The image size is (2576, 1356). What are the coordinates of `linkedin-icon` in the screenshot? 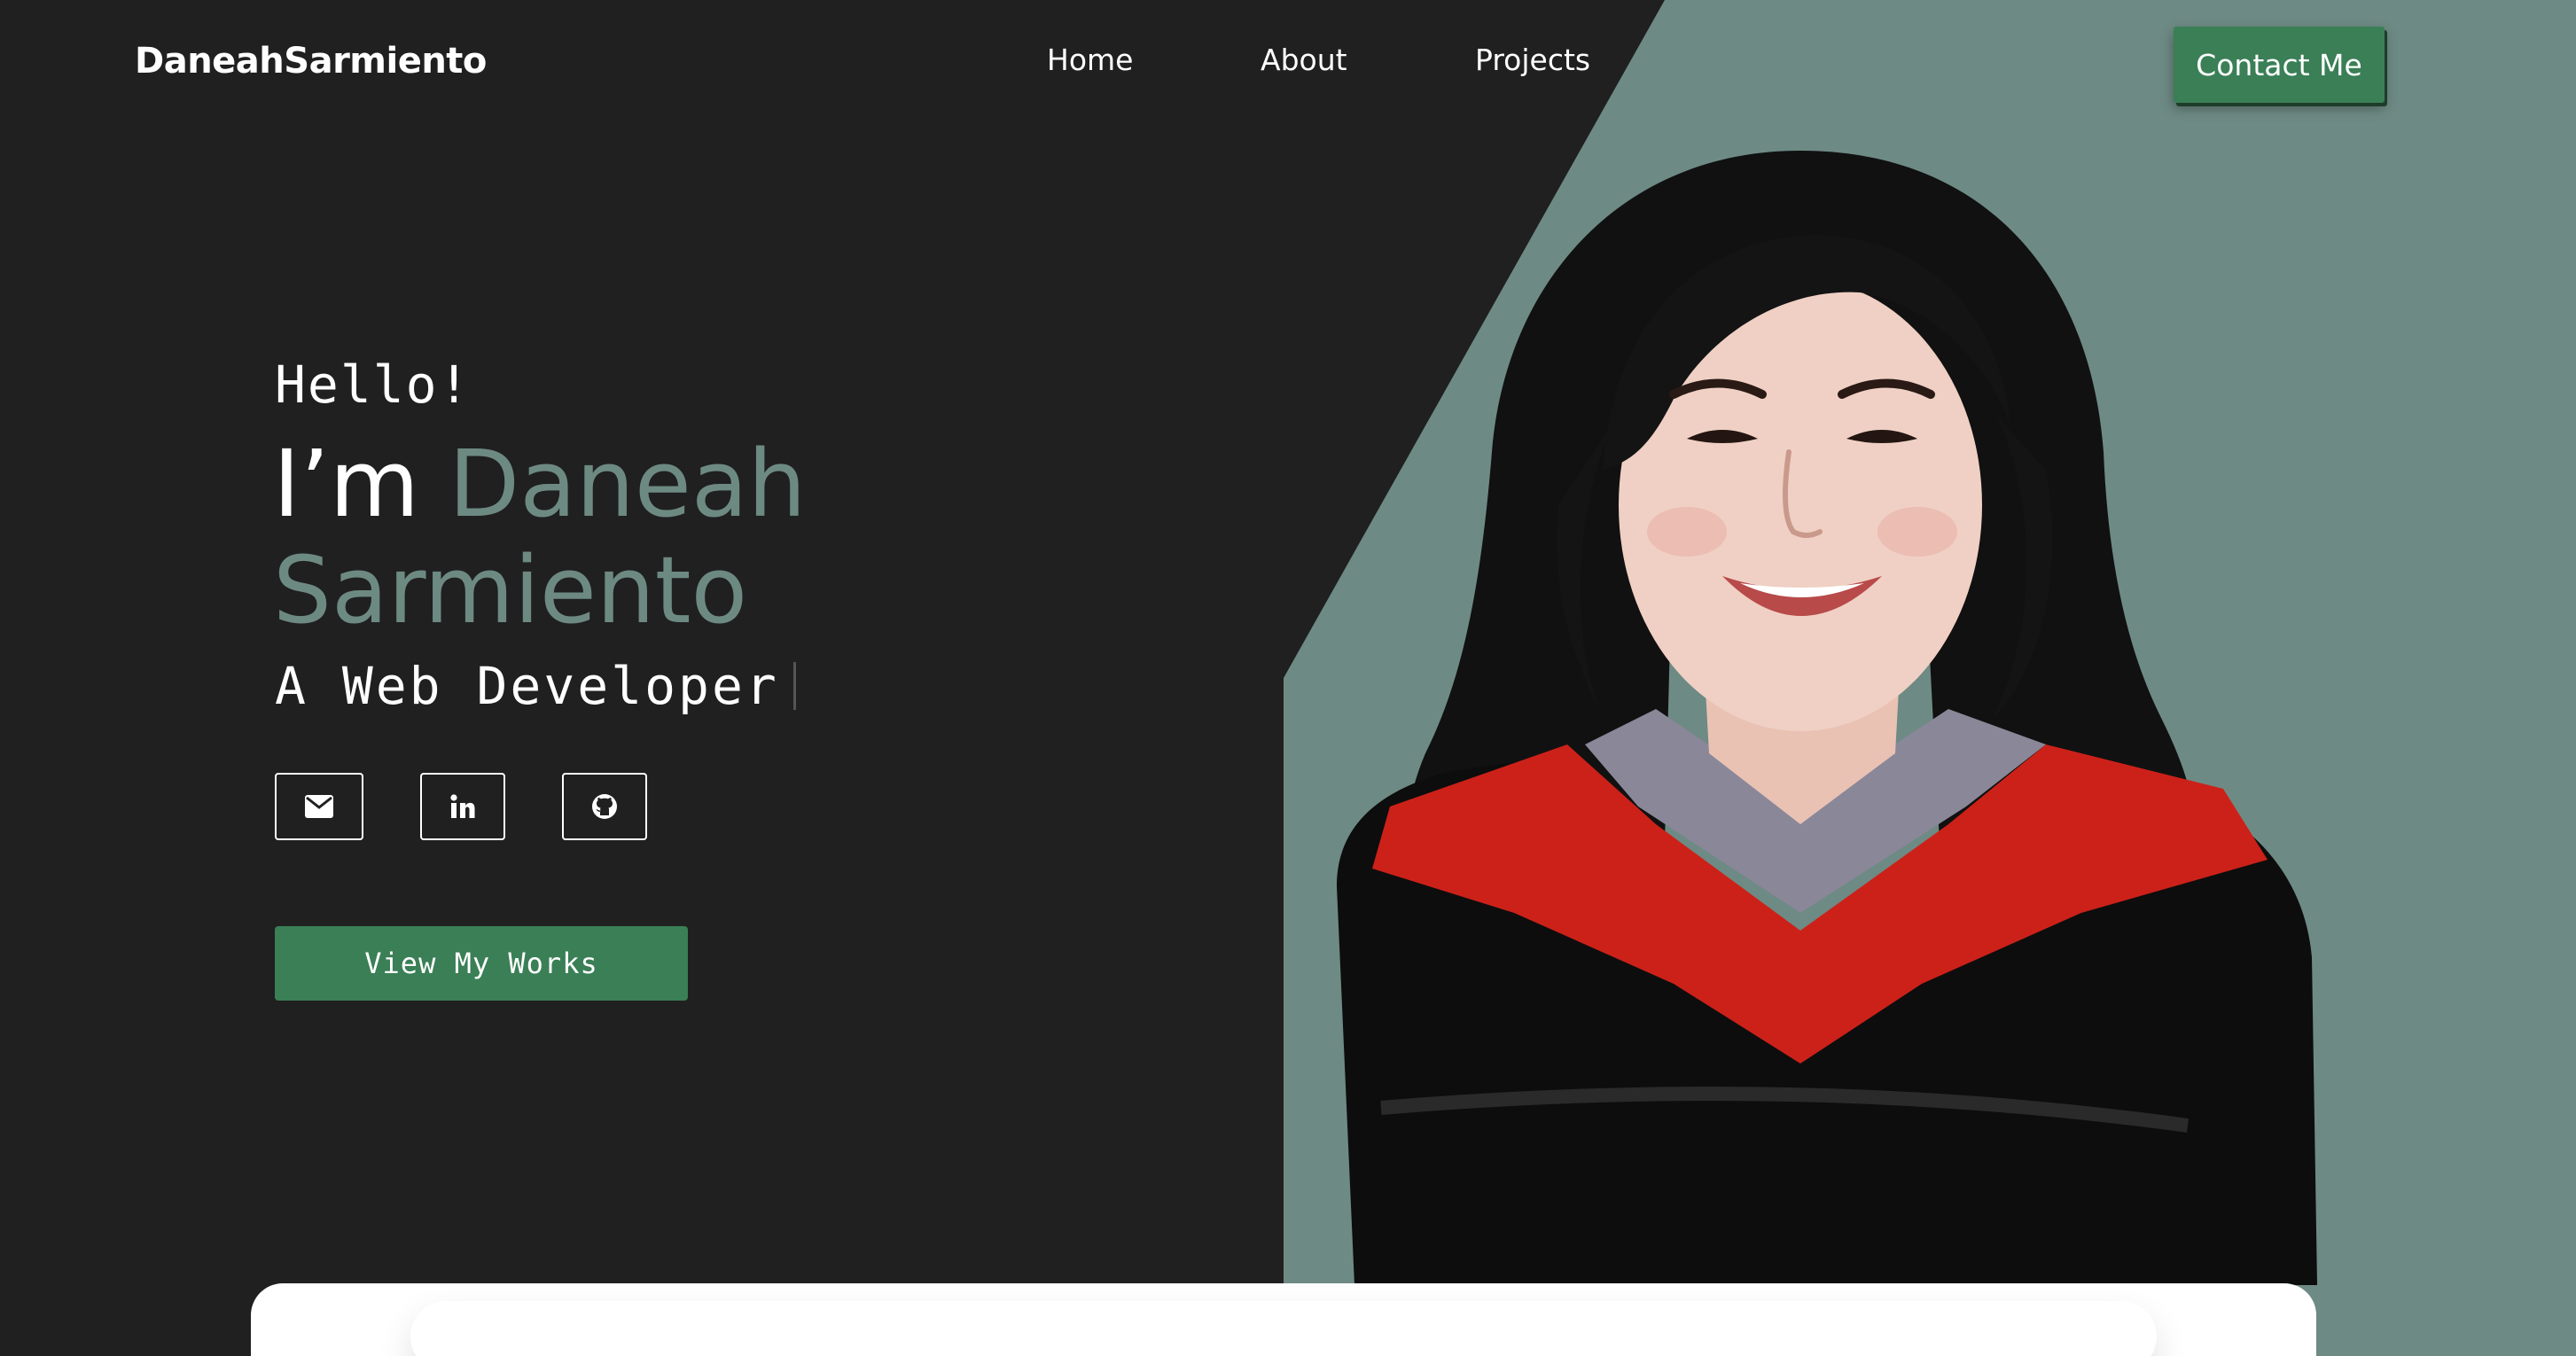 It's located at (463, 806).